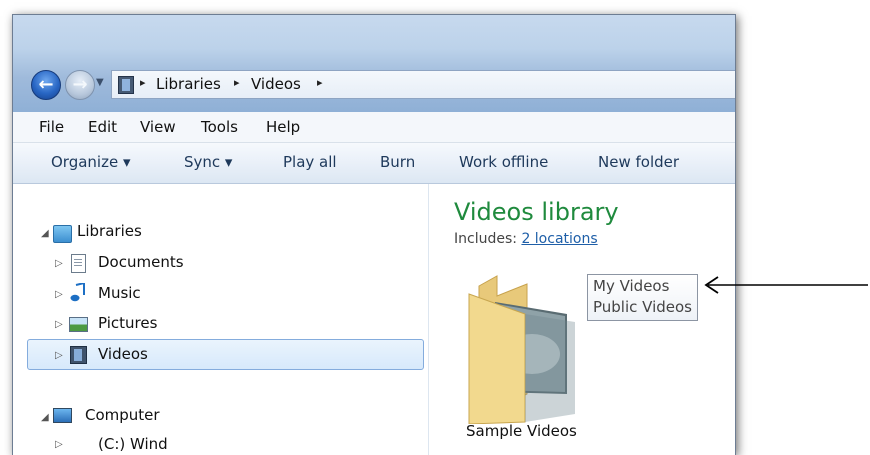  What do you see at coordinates (158, 127) in the screenshot?
I see `menu-view: View` at bounding box center [158, 127].